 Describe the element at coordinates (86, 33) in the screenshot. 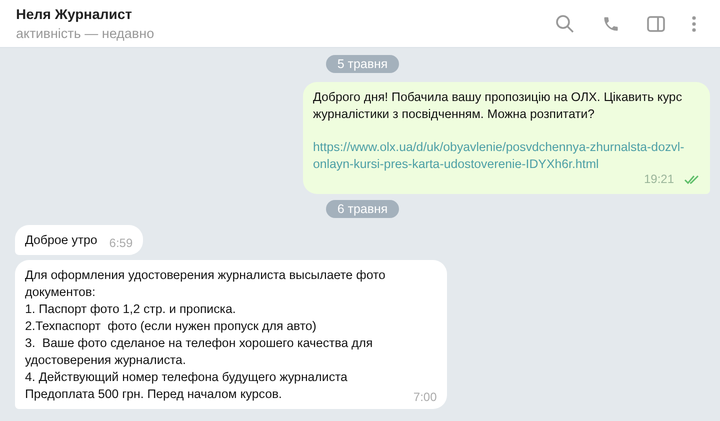

I see `contact-status: активність — недавно` at that location.